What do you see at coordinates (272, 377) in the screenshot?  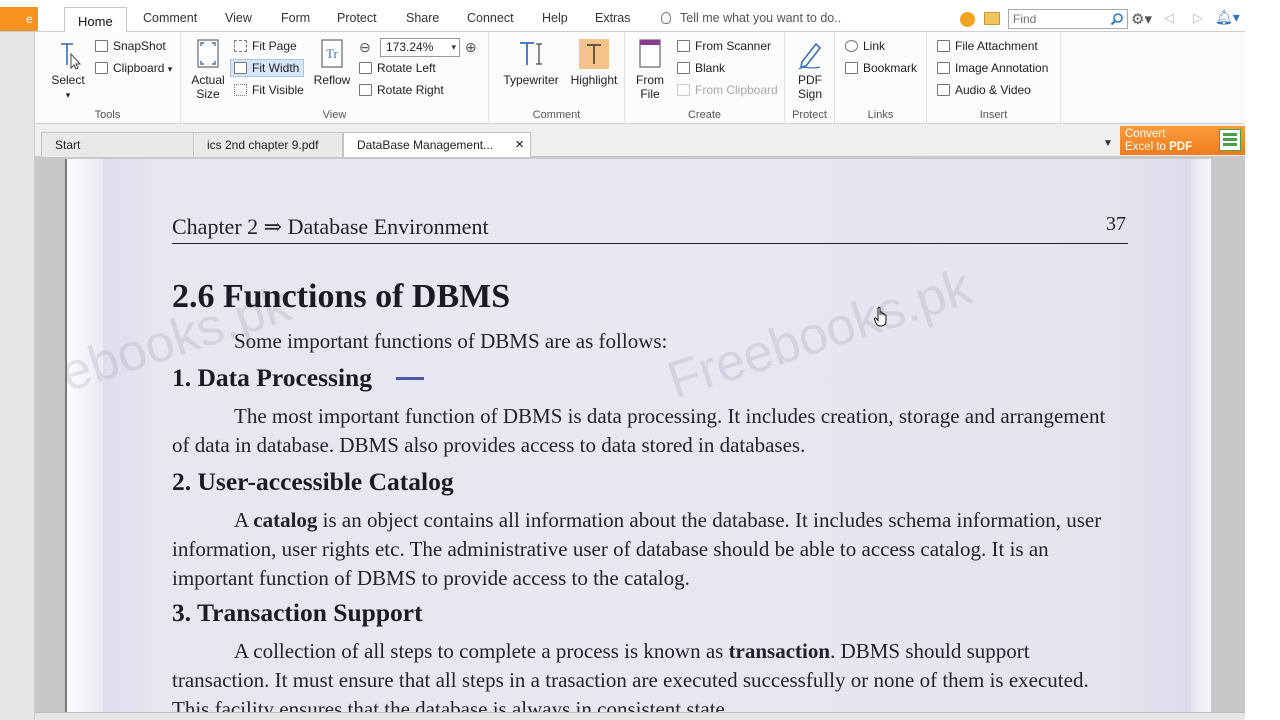 I see `heading-data-processing-text: 1. Data Processing` at bounding box center [272, 377].